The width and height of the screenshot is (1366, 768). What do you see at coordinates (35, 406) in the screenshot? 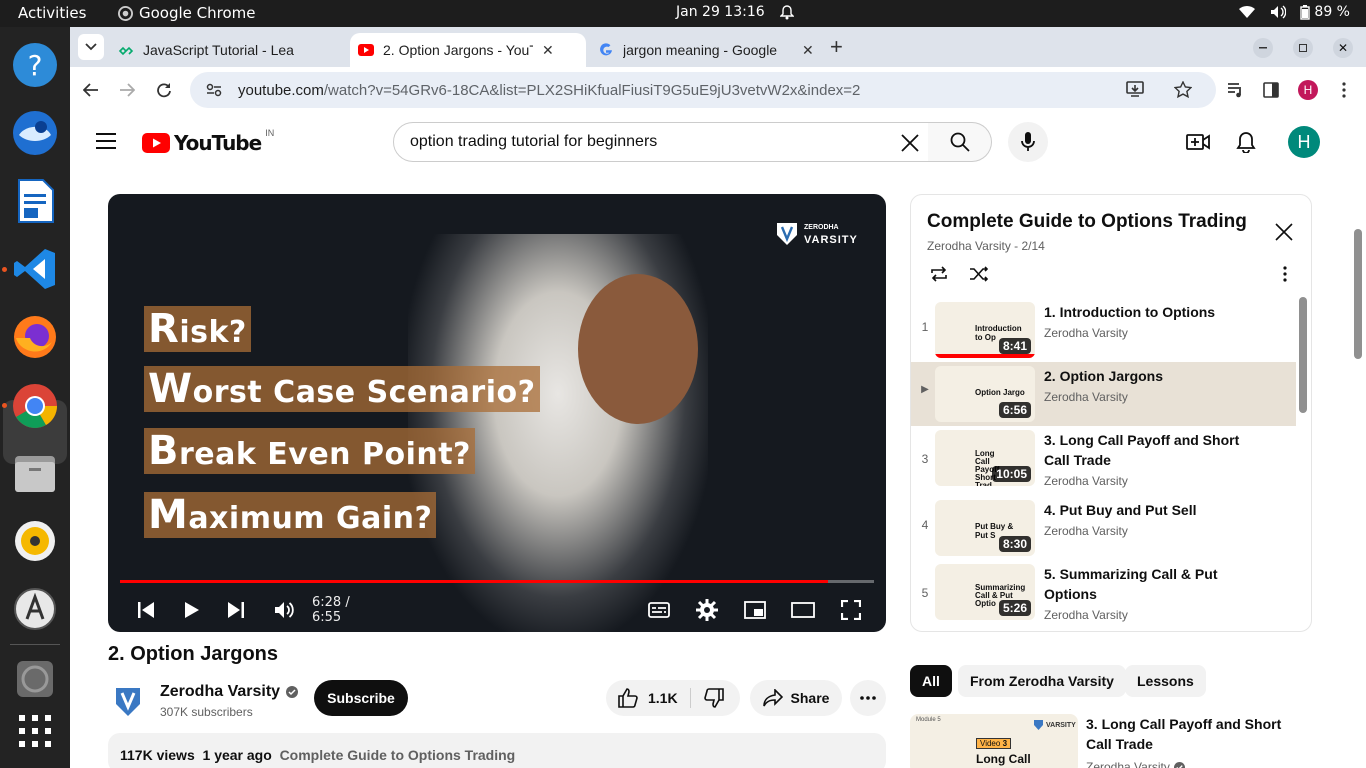
I see `chrome-icon` at bounding box center [35, 406].